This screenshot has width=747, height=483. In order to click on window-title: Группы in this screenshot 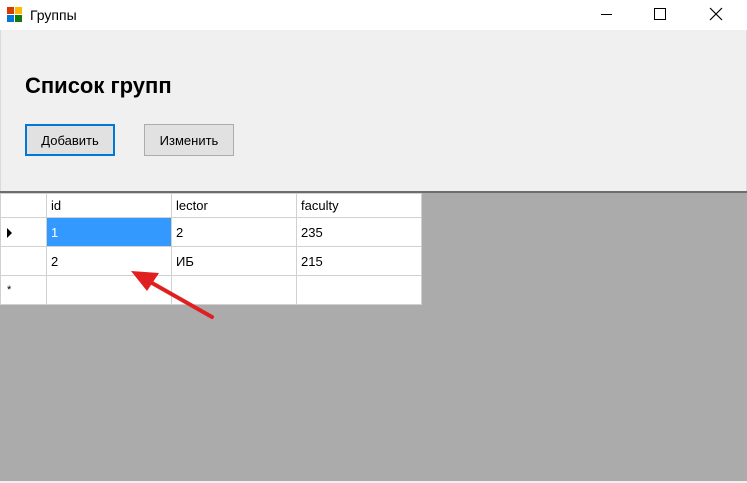, I will do `click(53, 15)`.